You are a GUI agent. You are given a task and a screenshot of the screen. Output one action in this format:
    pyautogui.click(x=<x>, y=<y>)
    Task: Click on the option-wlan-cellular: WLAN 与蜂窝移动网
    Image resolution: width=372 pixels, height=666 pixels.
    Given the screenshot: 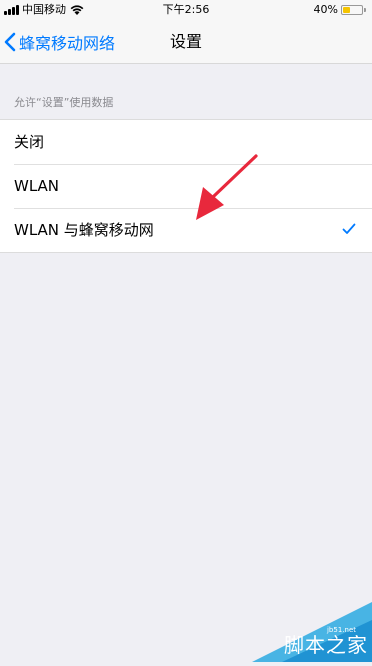 What is the action you would take?
    pyautogui.click(x=186, y=230)
    